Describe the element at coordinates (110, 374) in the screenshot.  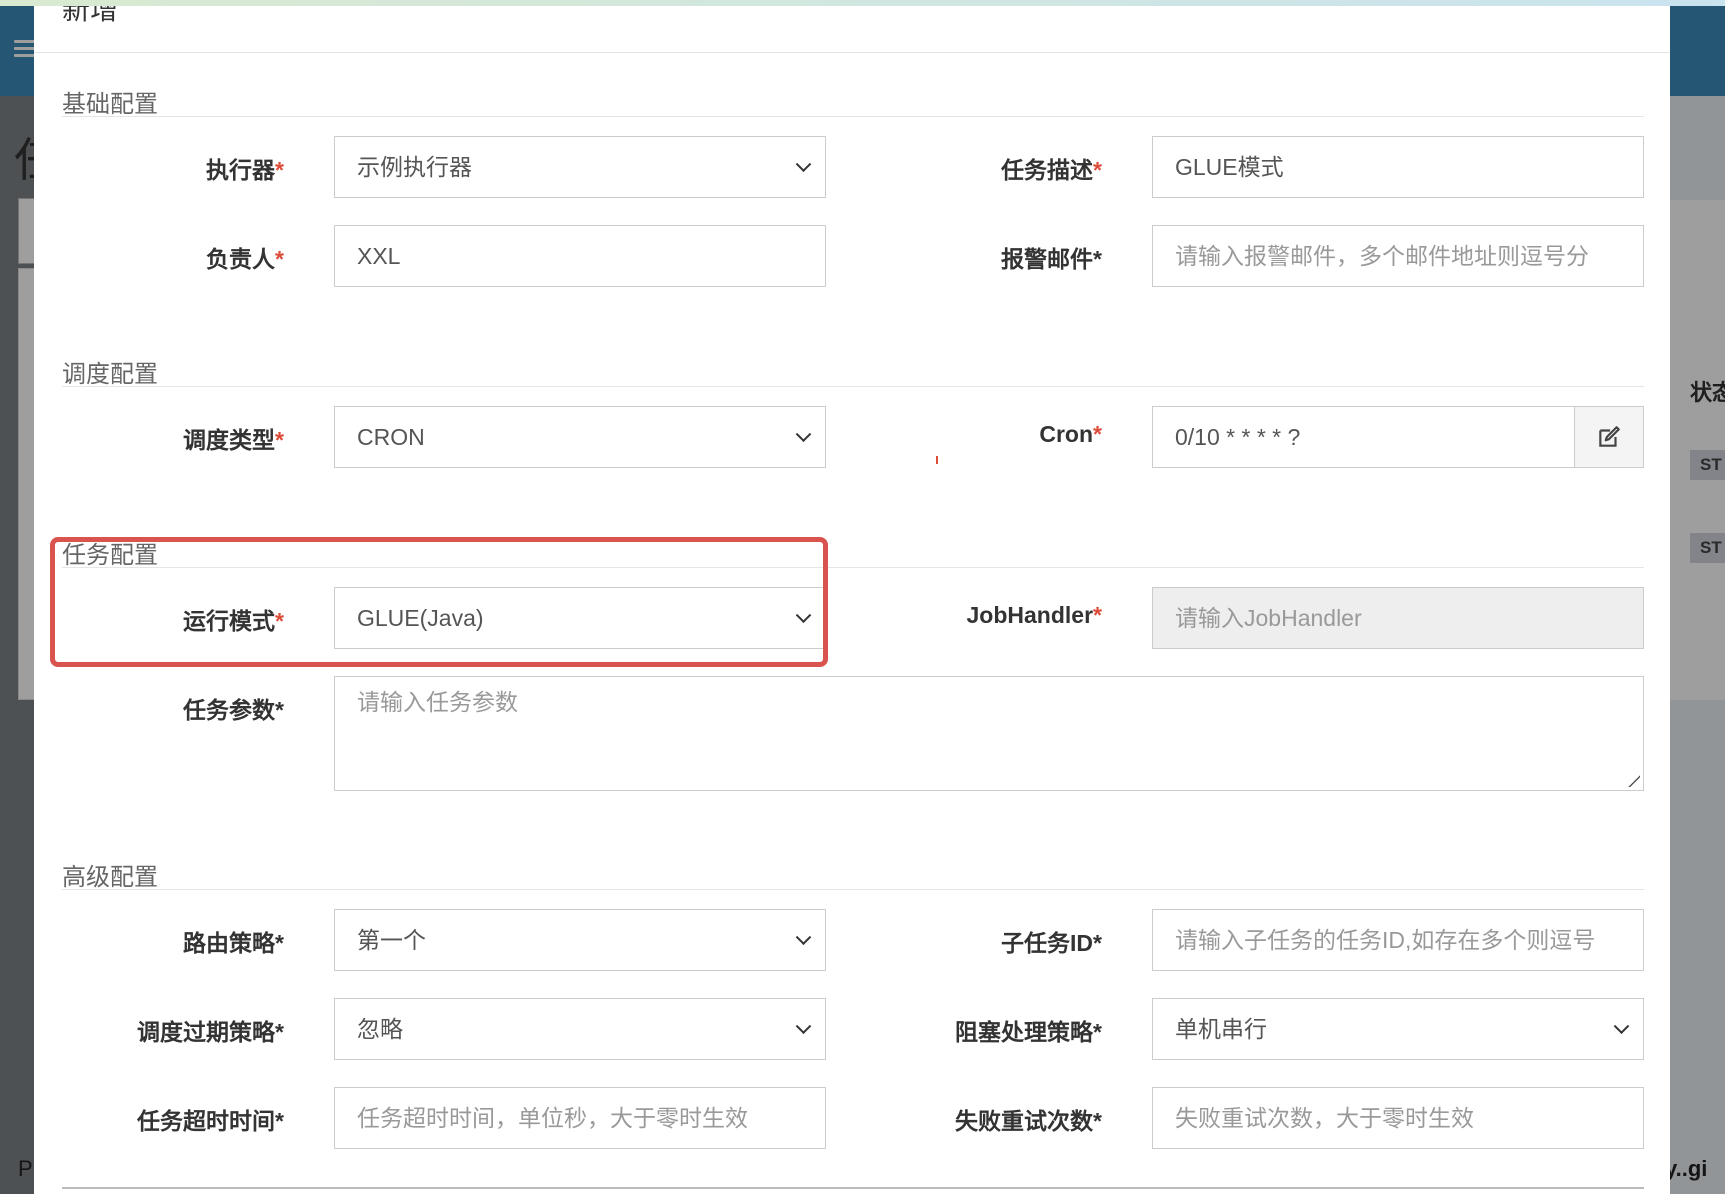
I see `section-title-schedule: 调度配置` at that location.